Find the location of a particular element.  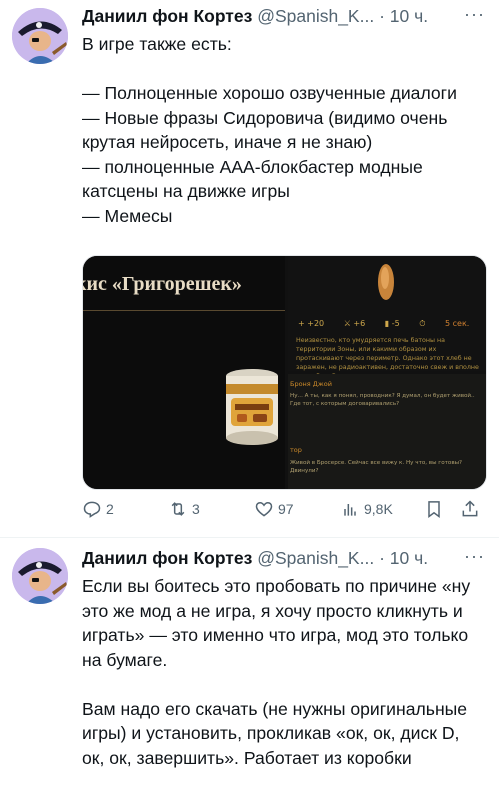

stat-weight: ▮ -5 is located at coordinates (392, 323).